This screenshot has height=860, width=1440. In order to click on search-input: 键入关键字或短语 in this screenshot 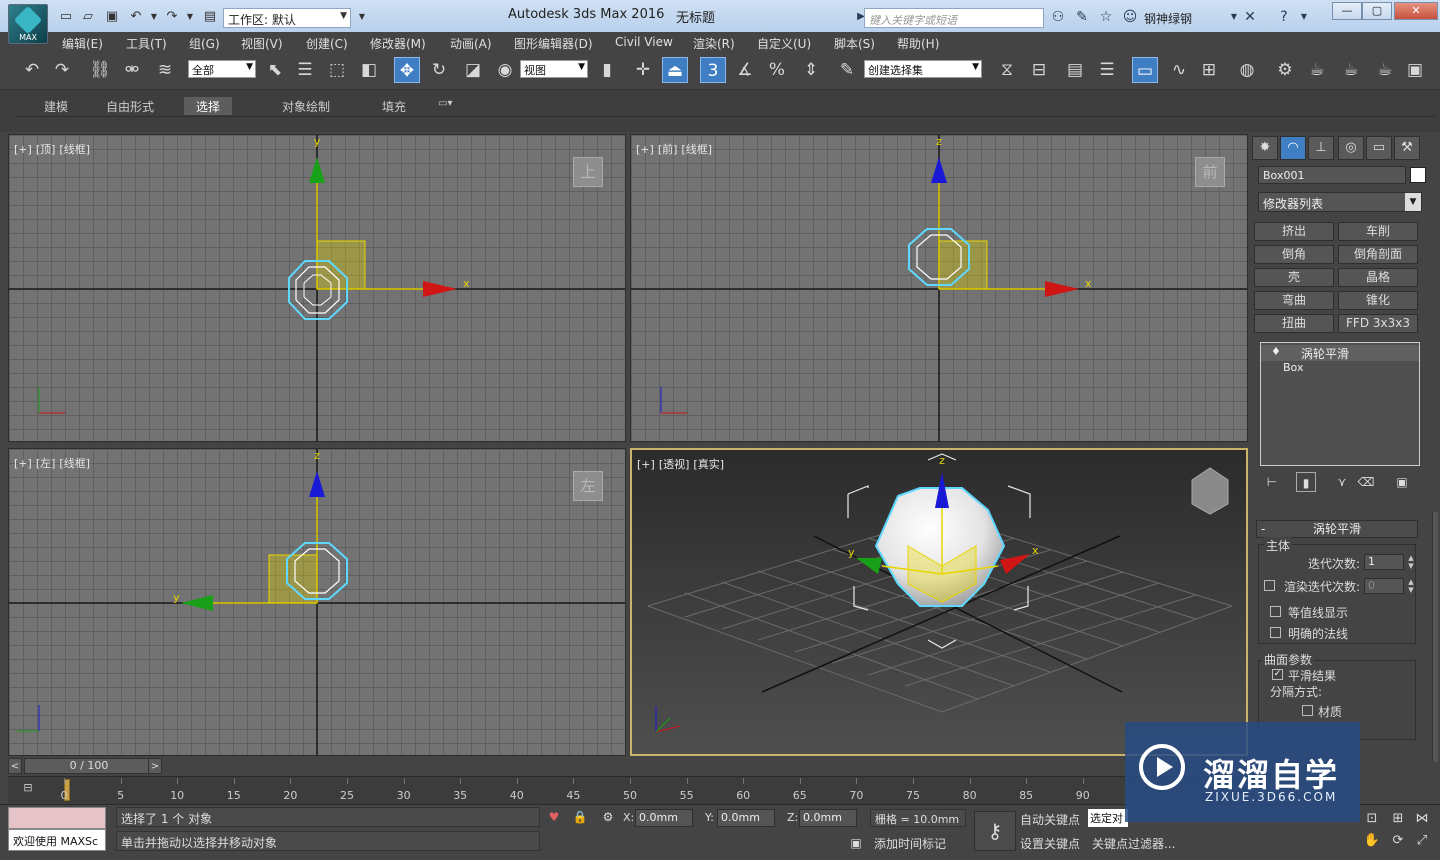, I will do `click(954, 18)`.